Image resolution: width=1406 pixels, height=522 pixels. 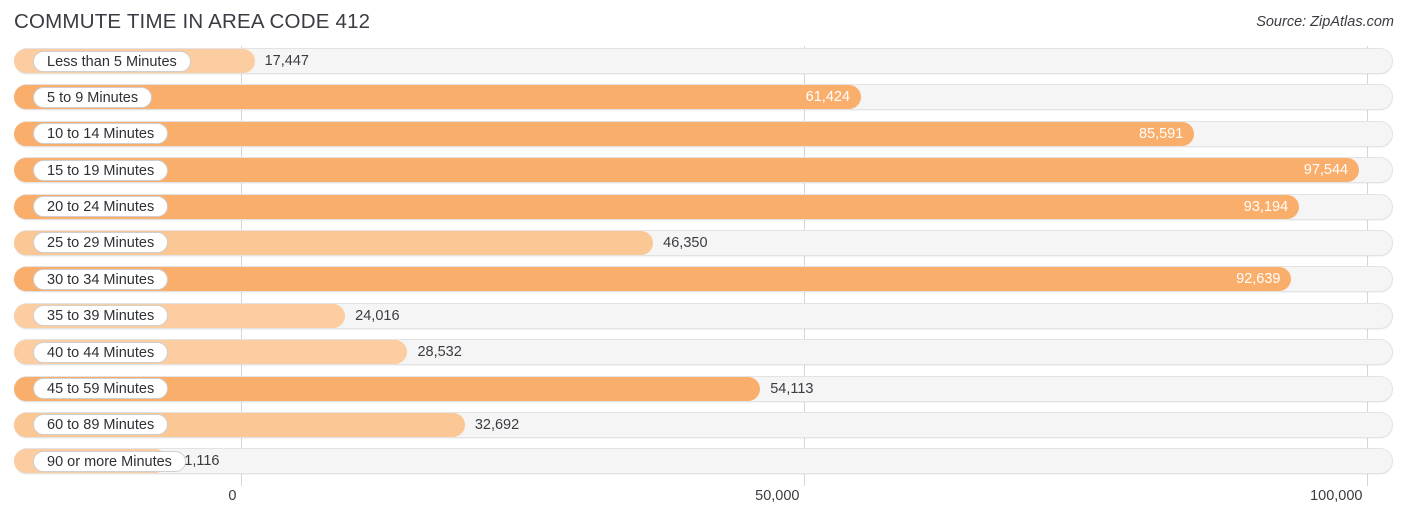 What do you see at coordinates (101, 389) in the screenshot?
I see `category-label: 45 to 59 Minutes` at bounding box center [101, 389].